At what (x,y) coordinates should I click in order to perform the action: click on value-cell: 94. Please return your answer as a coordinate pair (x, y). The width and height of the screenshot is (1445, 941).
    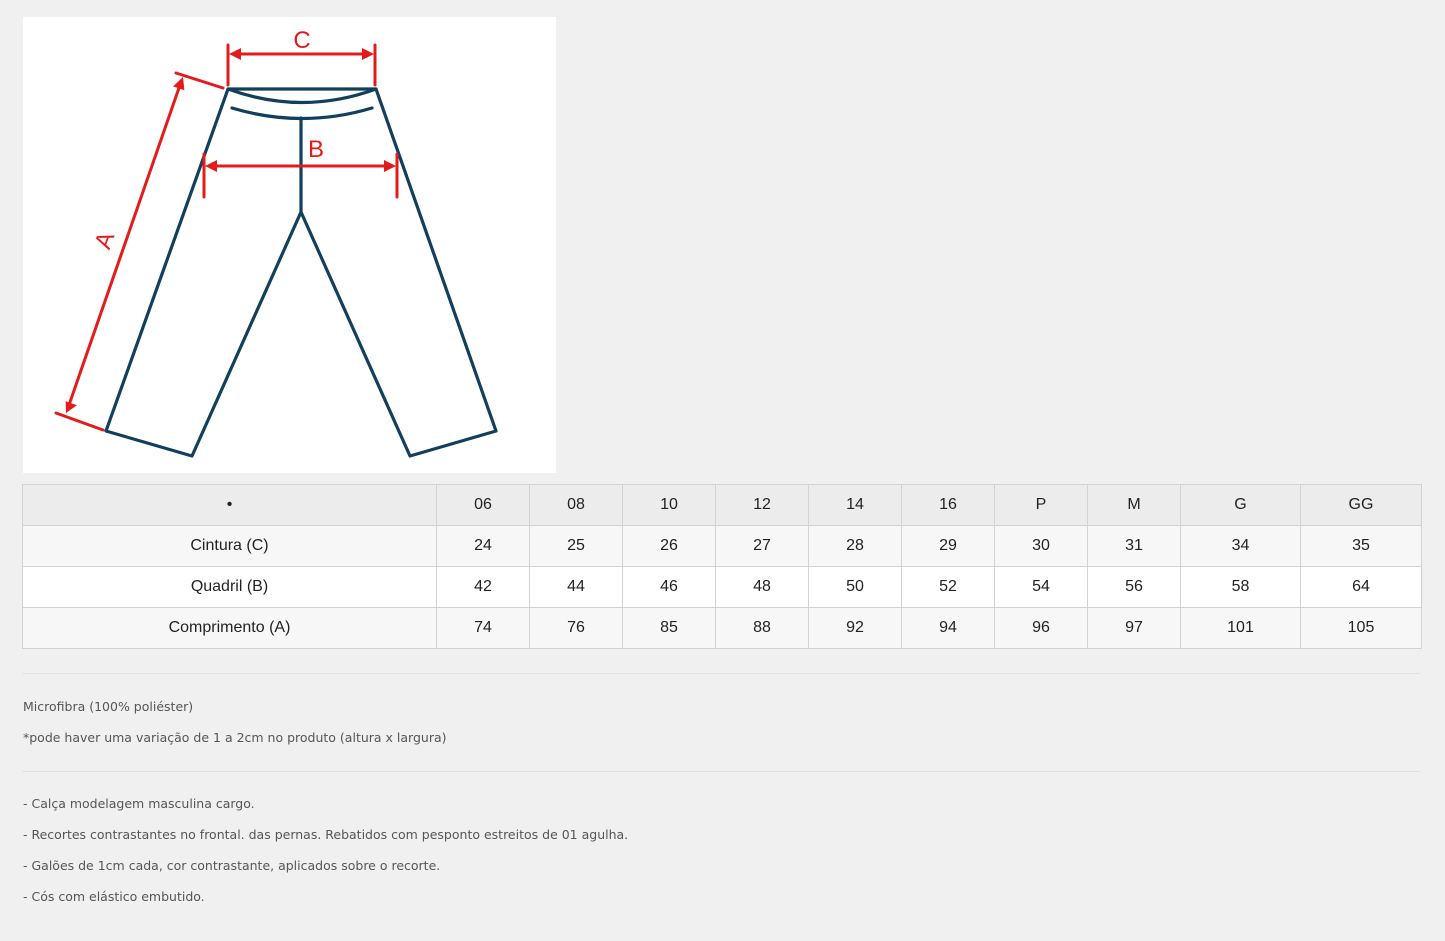
    Looking at the image, I should click on (948, 628).